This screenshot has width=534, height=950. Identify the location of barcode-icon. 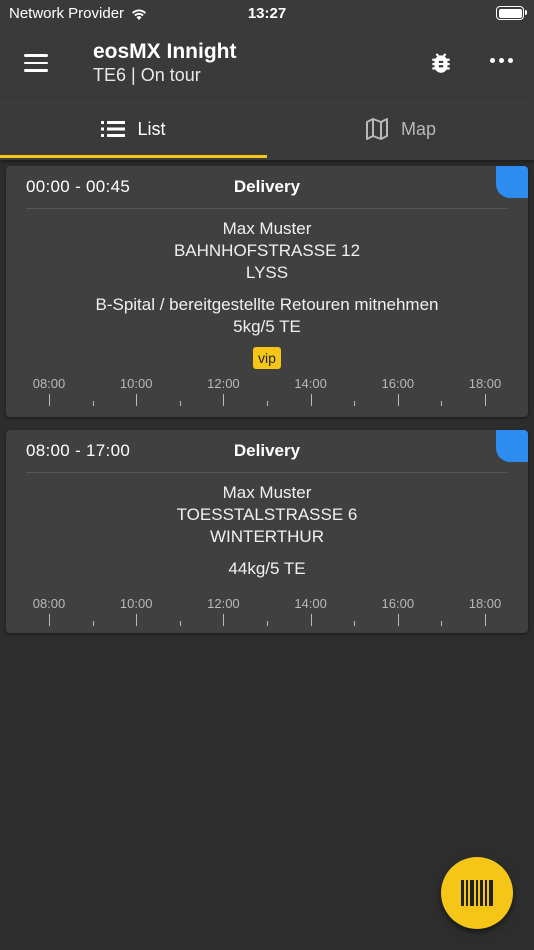
(477, 893).